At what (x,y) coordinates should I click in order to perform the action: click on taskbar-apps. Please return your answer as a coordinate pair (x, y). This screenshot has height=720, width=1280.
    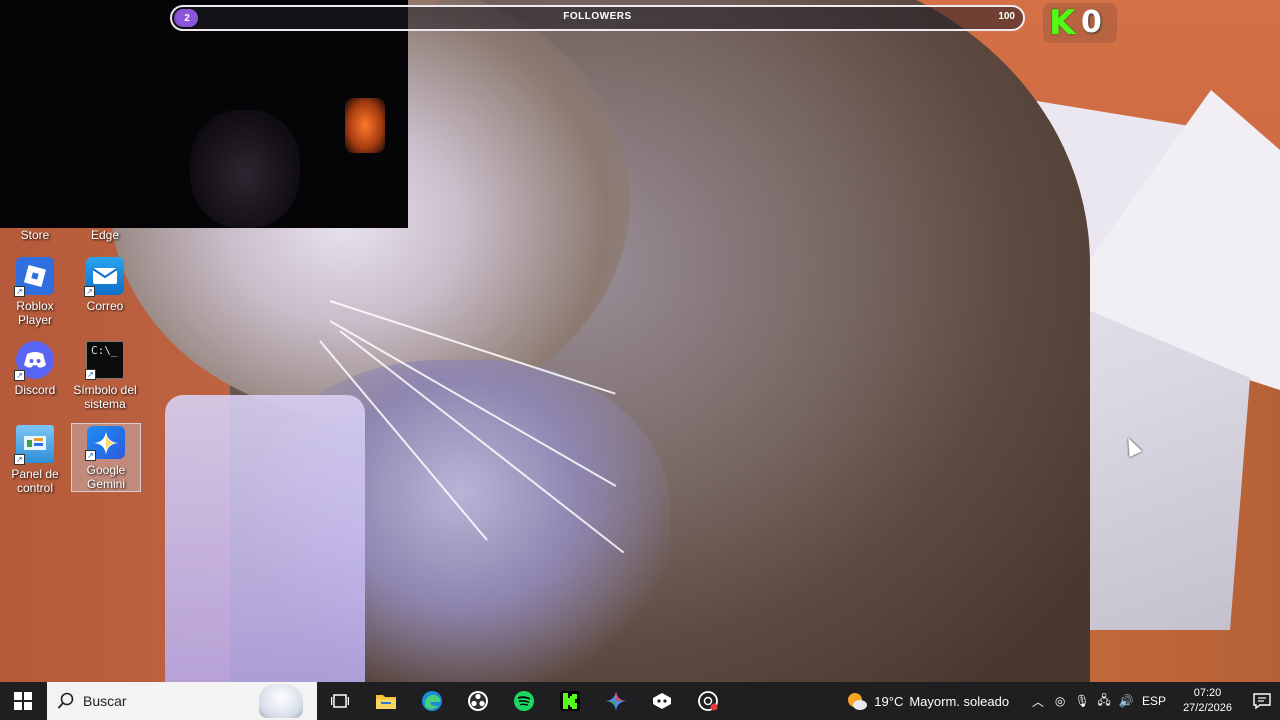
    Looking at the image, I should click on (524, 701).